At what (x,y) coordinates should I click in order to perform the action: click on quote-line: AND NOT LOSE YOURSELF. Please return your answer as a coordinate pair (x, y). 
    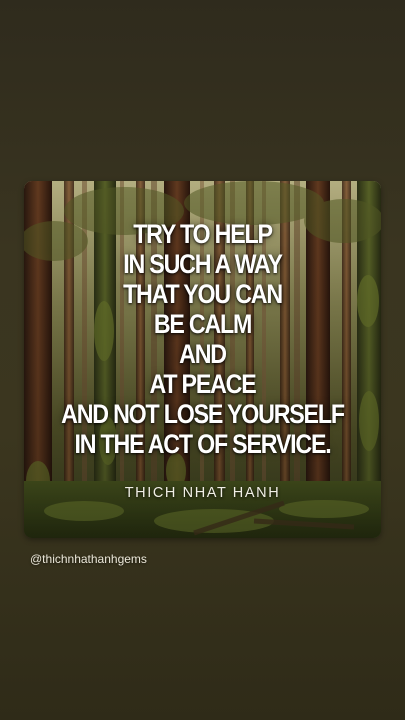
    Looking at the image, I should click on (203, 414).